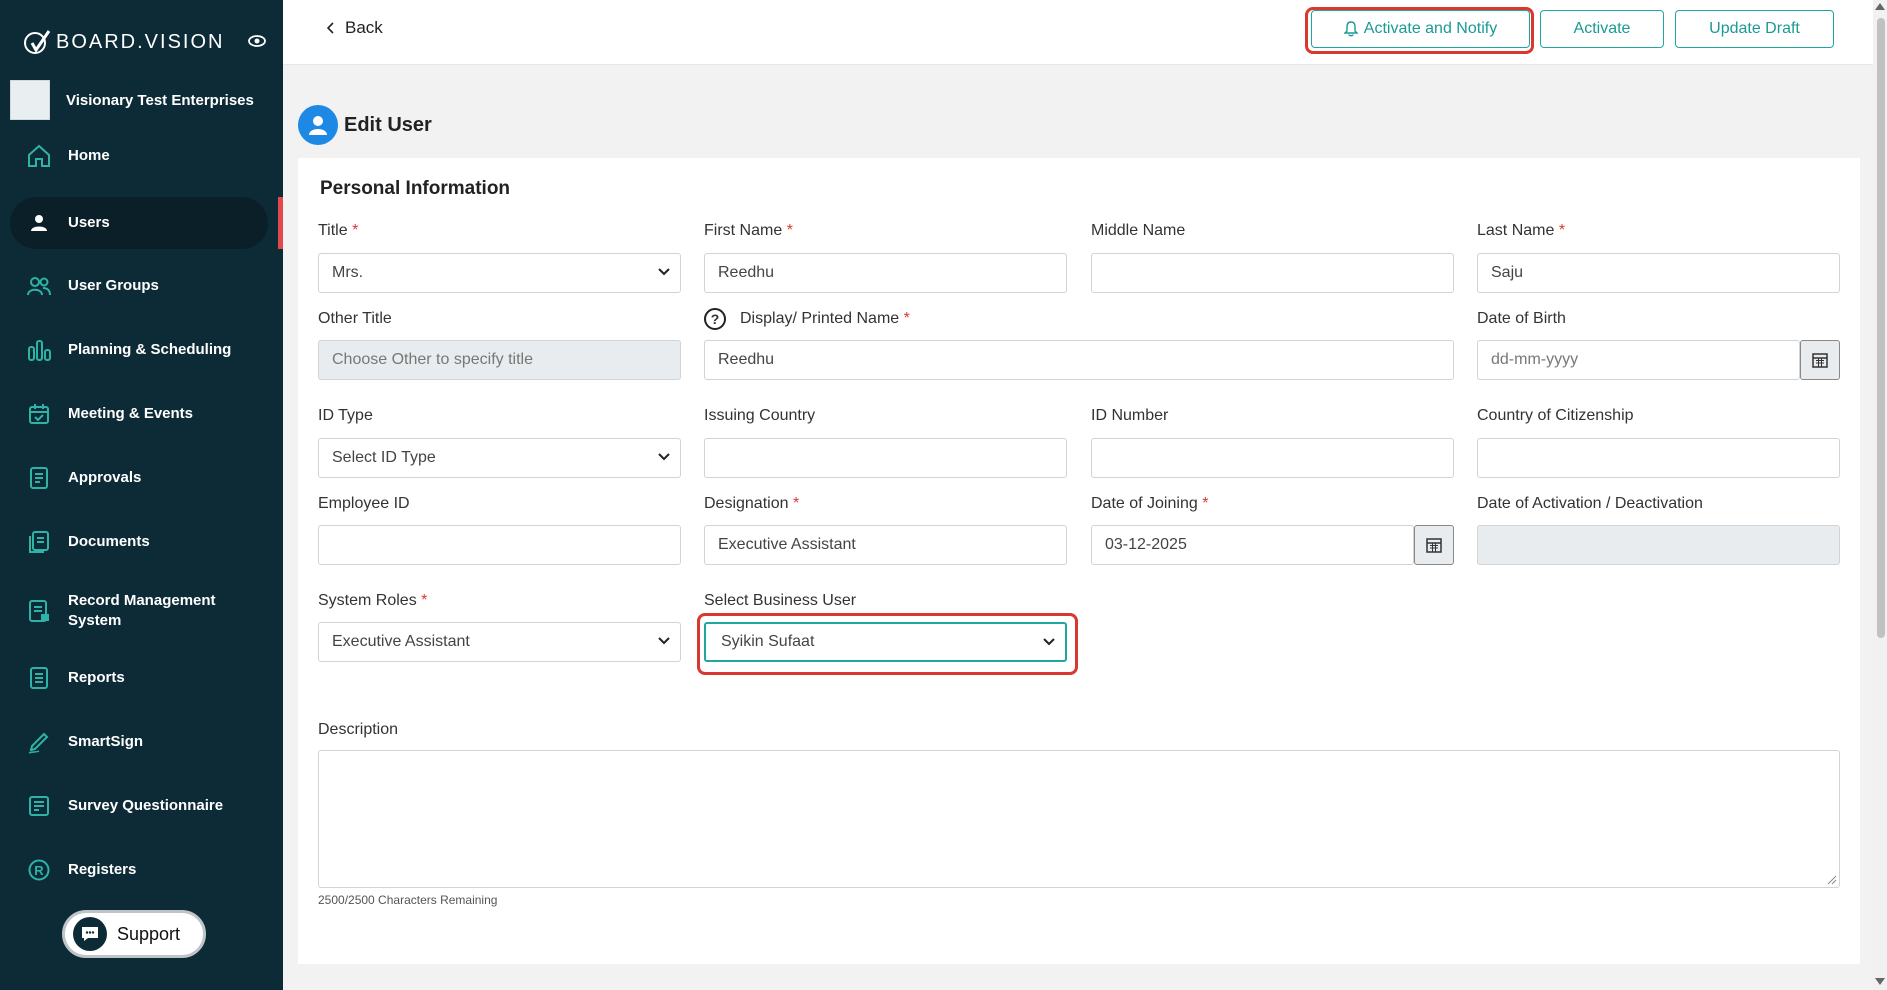 Image resolution: width=1887 pixels, height=990 pixels. Describe the element at coordinates (1507, 272) in the screenshot. I see `last-name-value: Saju` at that location.